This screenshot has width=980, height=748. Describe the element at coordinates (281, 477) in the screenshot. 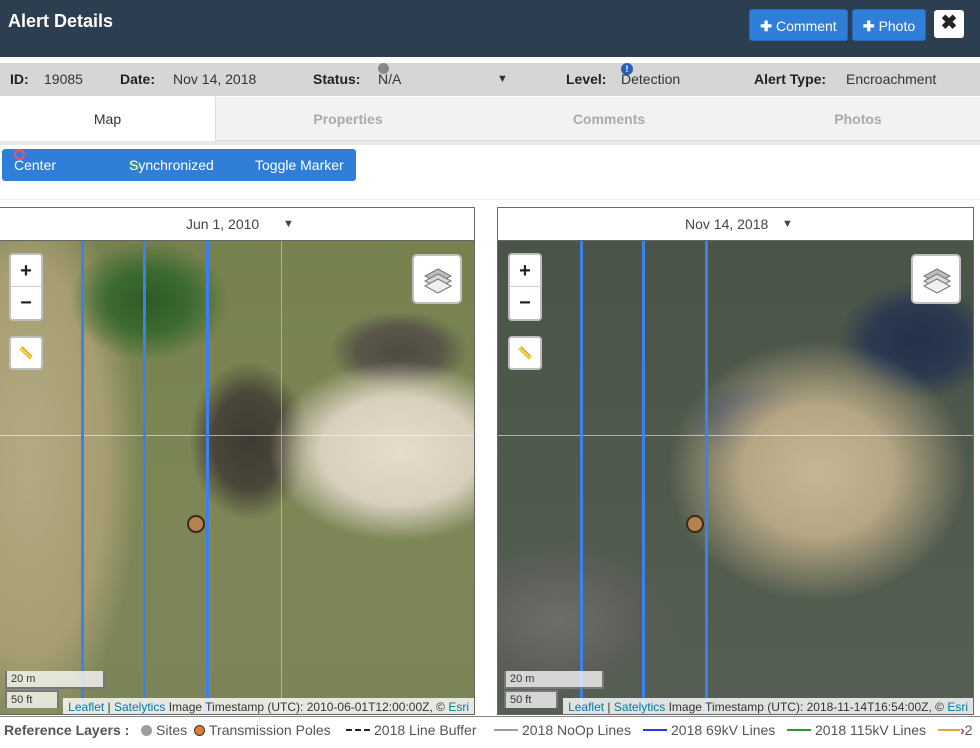

I see `center-crosshair-vertical` at that location.